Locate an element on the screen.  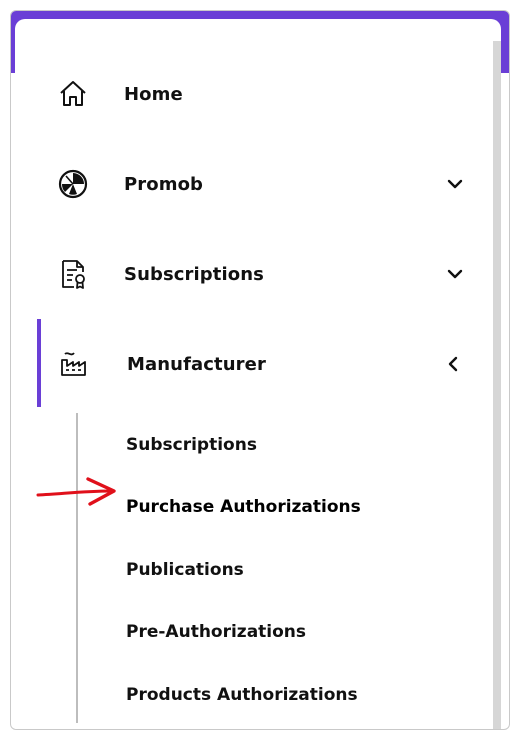
sidebar-item-home: Home is located at coordinates (250, 94).